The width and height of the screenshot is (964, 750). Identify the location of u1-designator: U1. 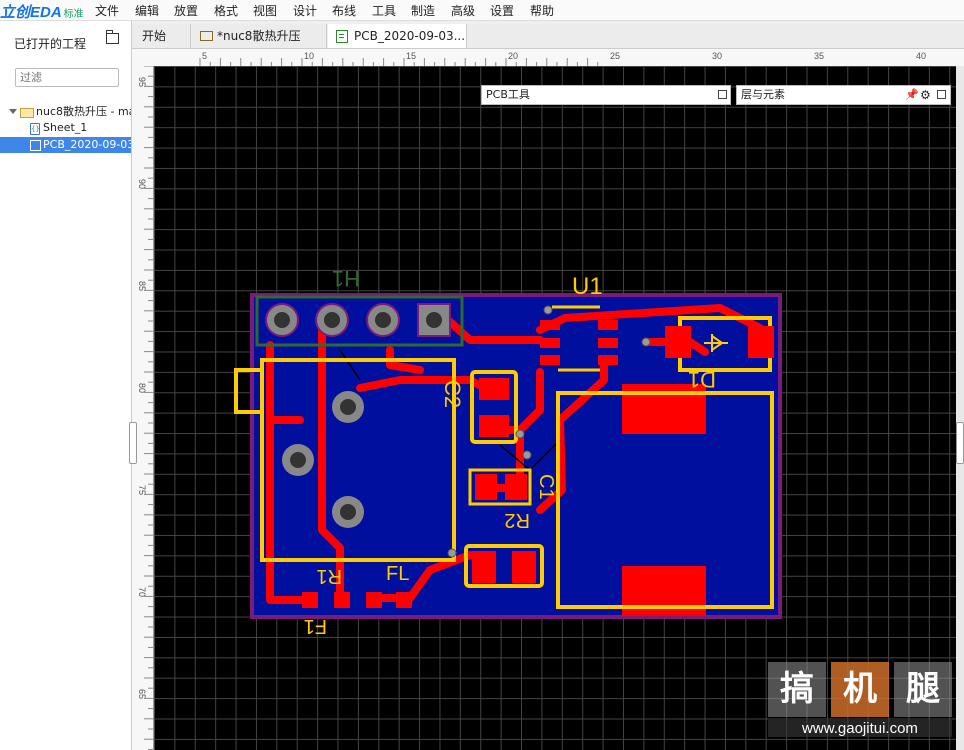
(587, 286).